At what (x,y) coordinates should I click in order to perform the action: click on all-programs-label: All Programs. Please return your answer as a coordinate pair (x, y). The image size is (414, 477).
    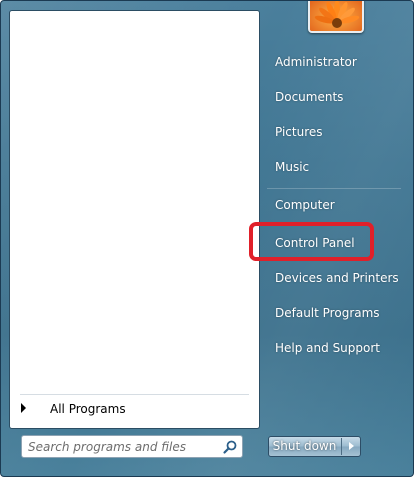
    Looking at the image, I should click on (88, 409).